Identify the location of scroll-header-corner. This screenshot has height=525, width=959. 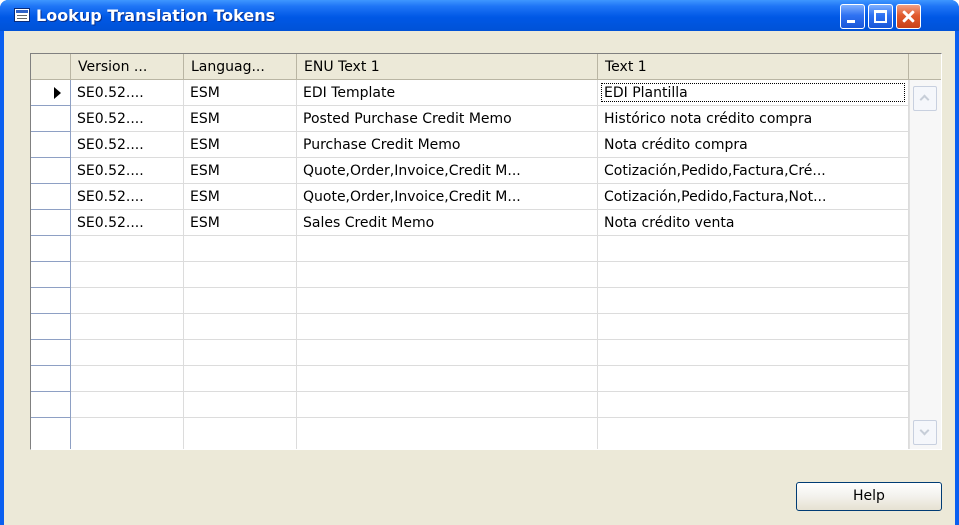
(925, 67).